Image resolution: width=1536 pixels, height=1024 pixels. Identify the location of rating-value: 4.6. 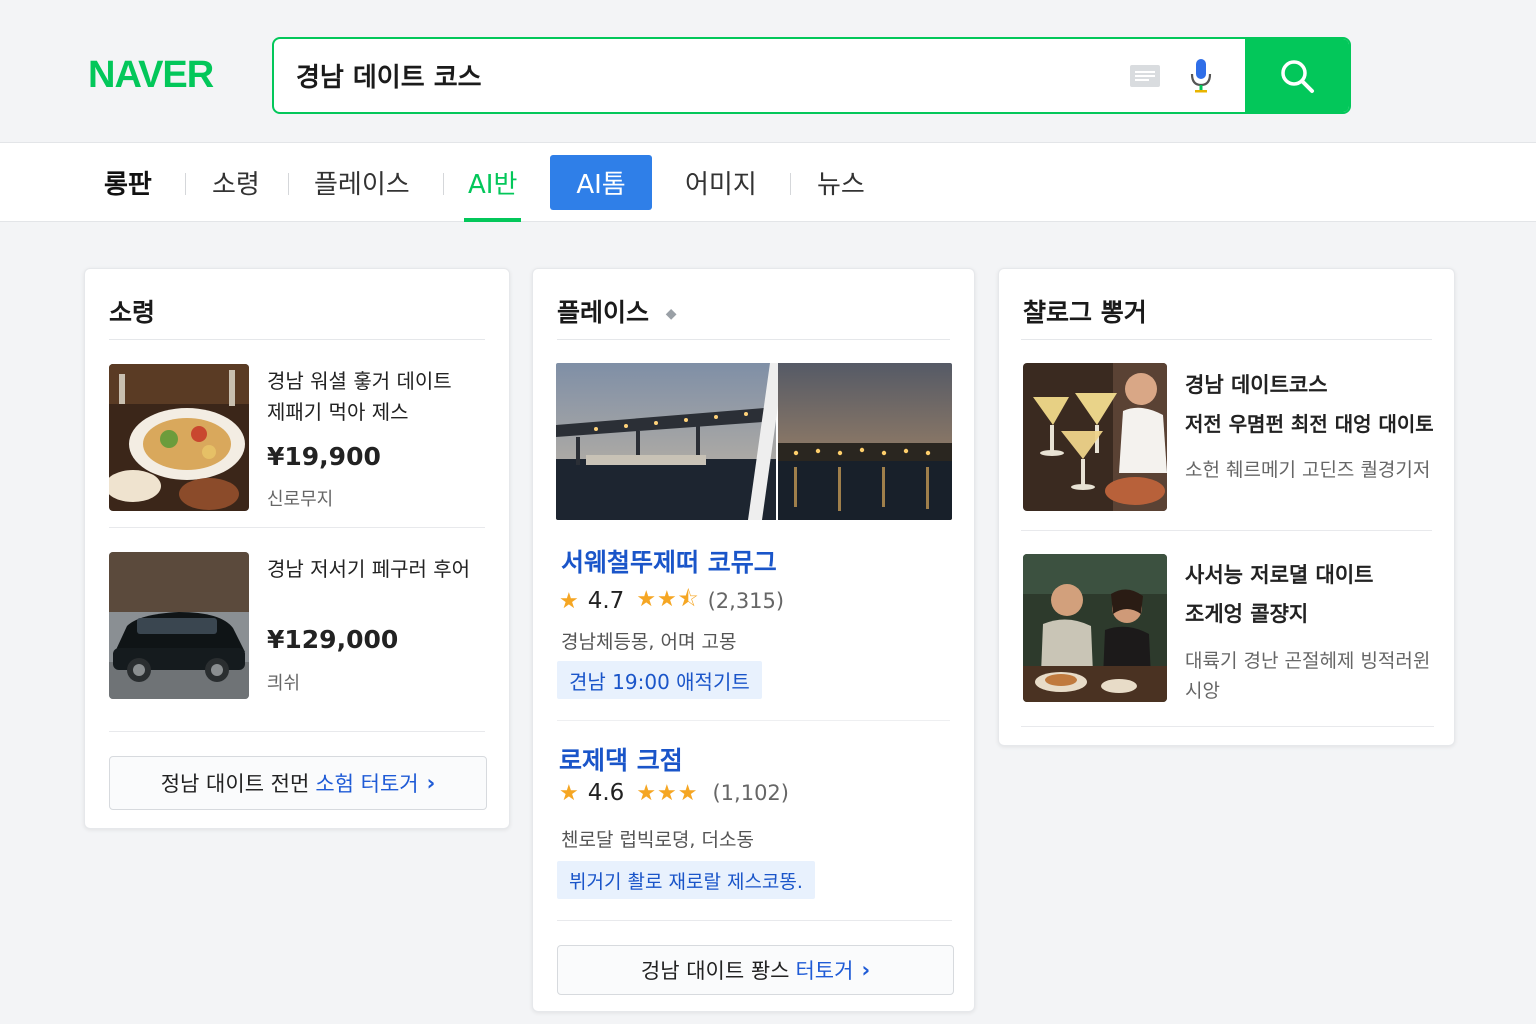
(606, 793).